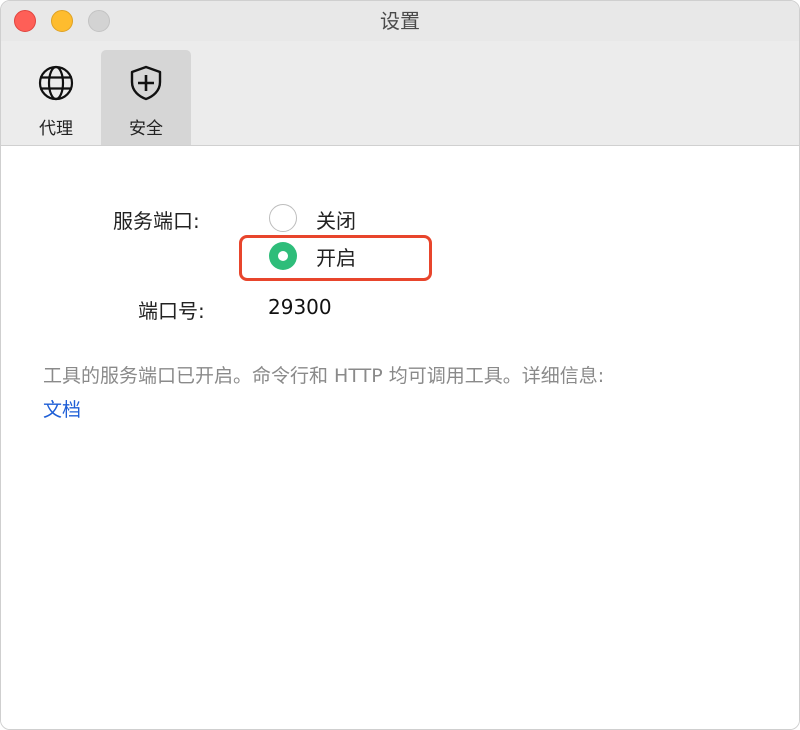 This screenshot has height=730, width=800. I want to click on port-number-value: 29300, so click(300, 307).